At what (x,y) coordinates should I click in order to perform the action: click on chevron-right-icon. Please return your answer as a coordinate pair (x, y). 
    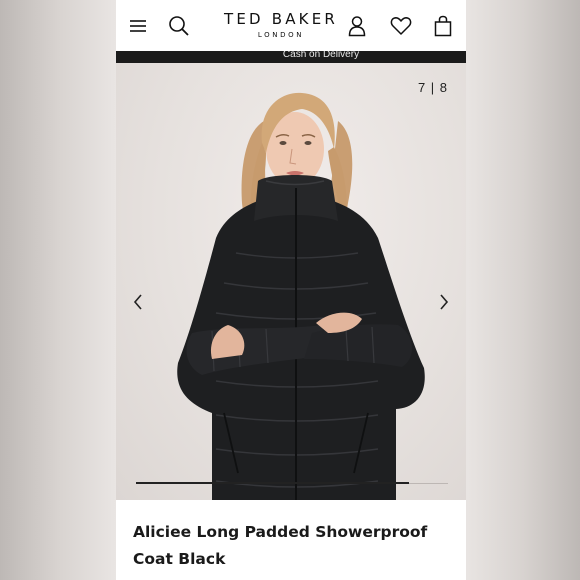
    Looking at the image, I should click on (444, 302).